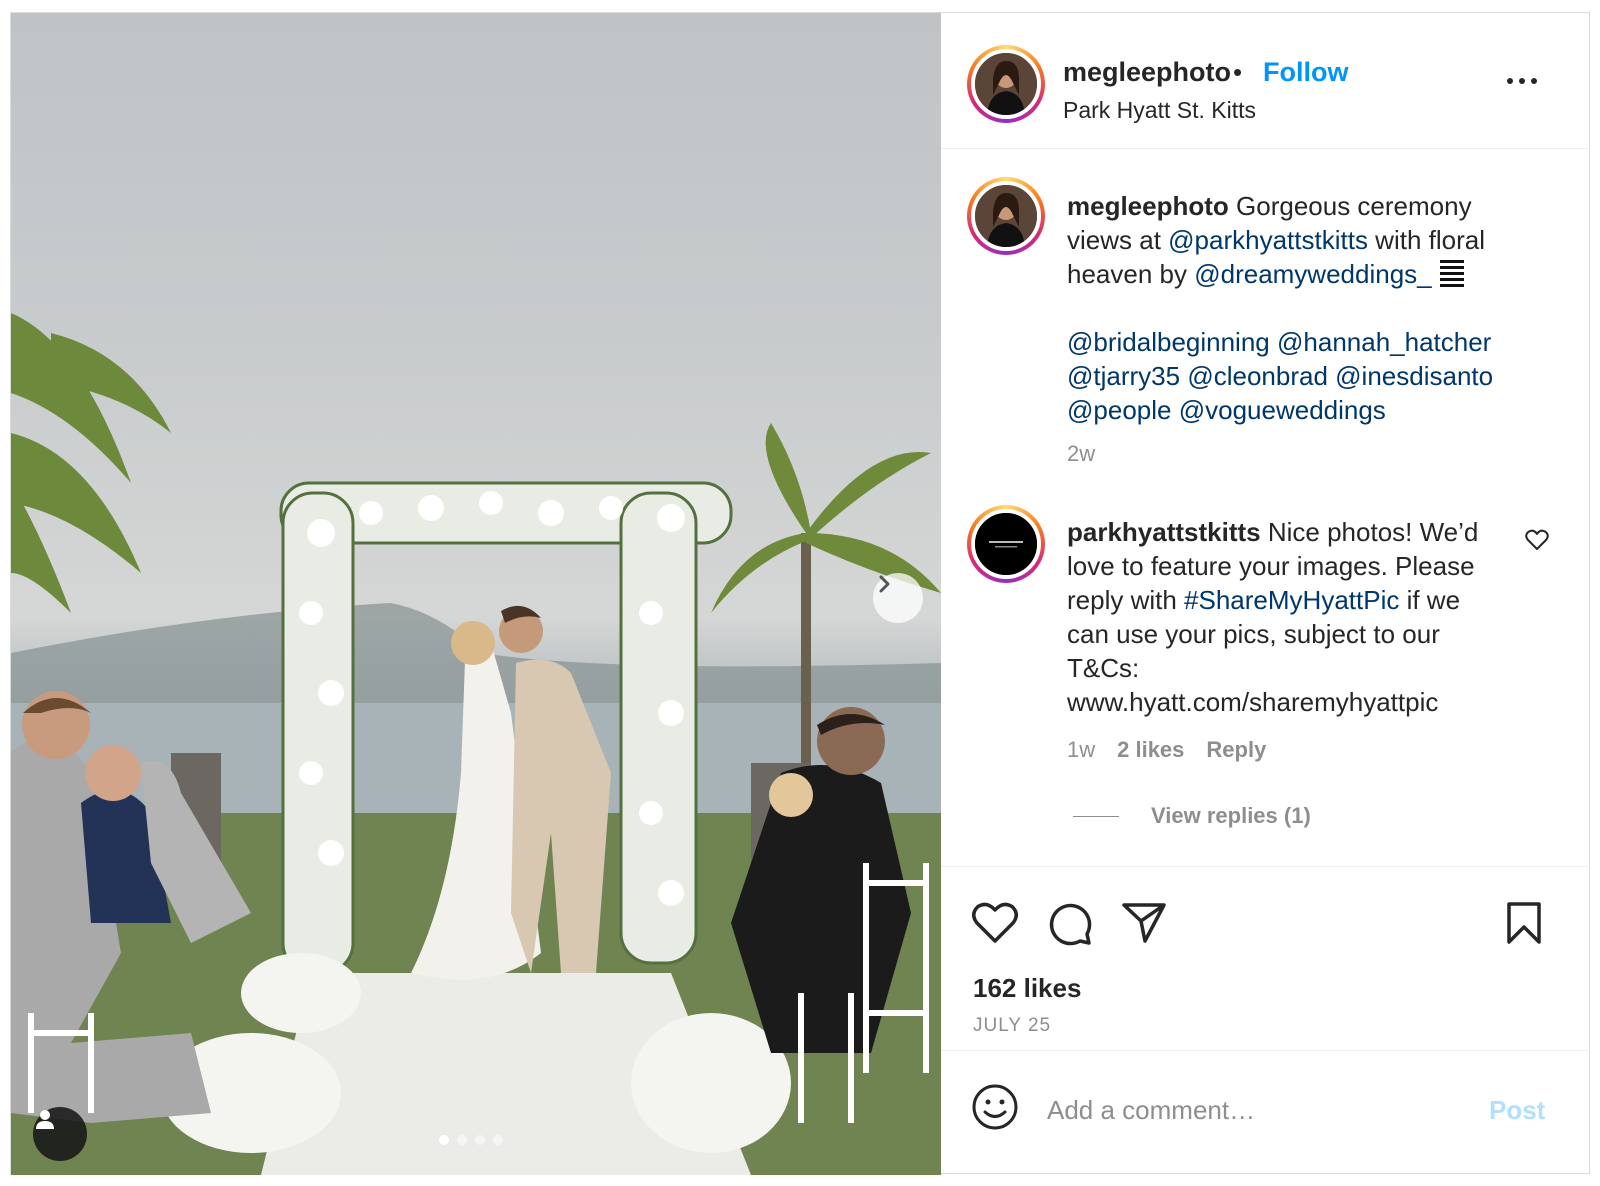 Image resolution: width=1600 pixels, height=1186 pixels. Describe the element at coordinates (1257, 376) in the screenshot. I see `mention-link: @cleonbrad` at that location.